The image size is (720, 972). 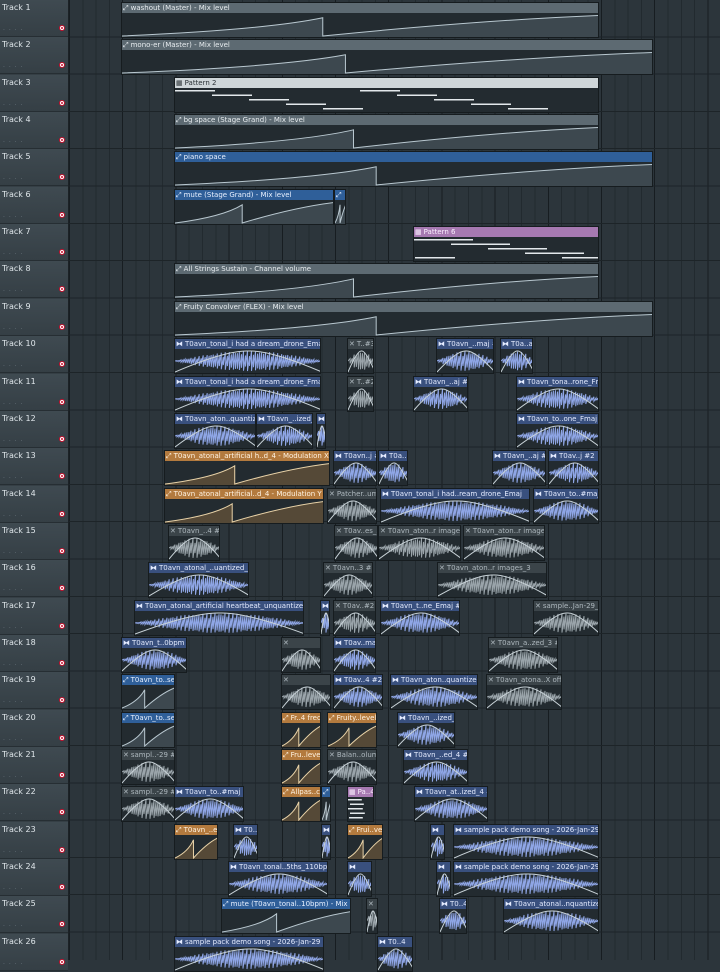 What do you see at coordinates (209, 792) in the screenshot?
I see `clip-title-bar: ⧓T0avn_to..#maj #2` at bounding box center [209, 792].